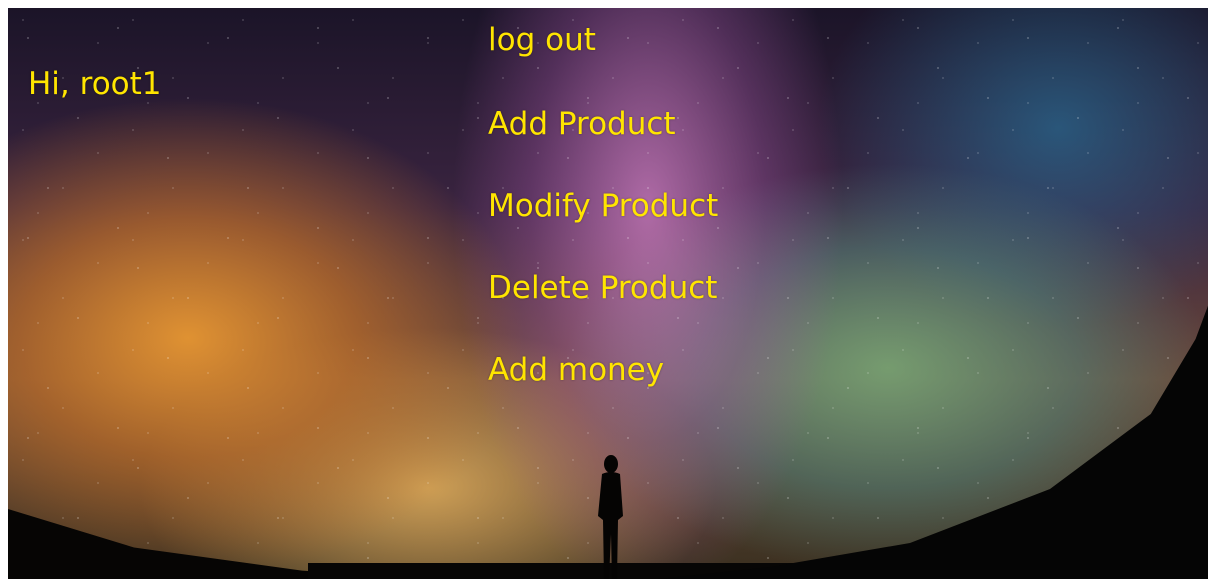  Describe the element at coordinates (602, 288) in the screenshot. I see `delete-product-link: Delete Product` at that location.